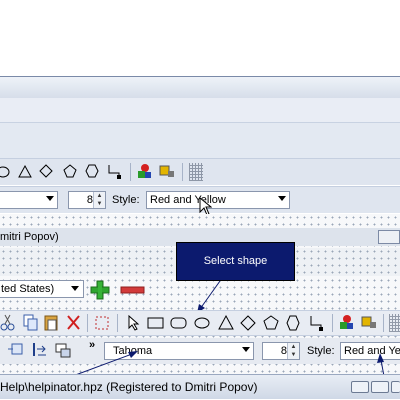 The width and height of the screenshot is (400, 400). I want to click on copy-icon, so click(30, 322).